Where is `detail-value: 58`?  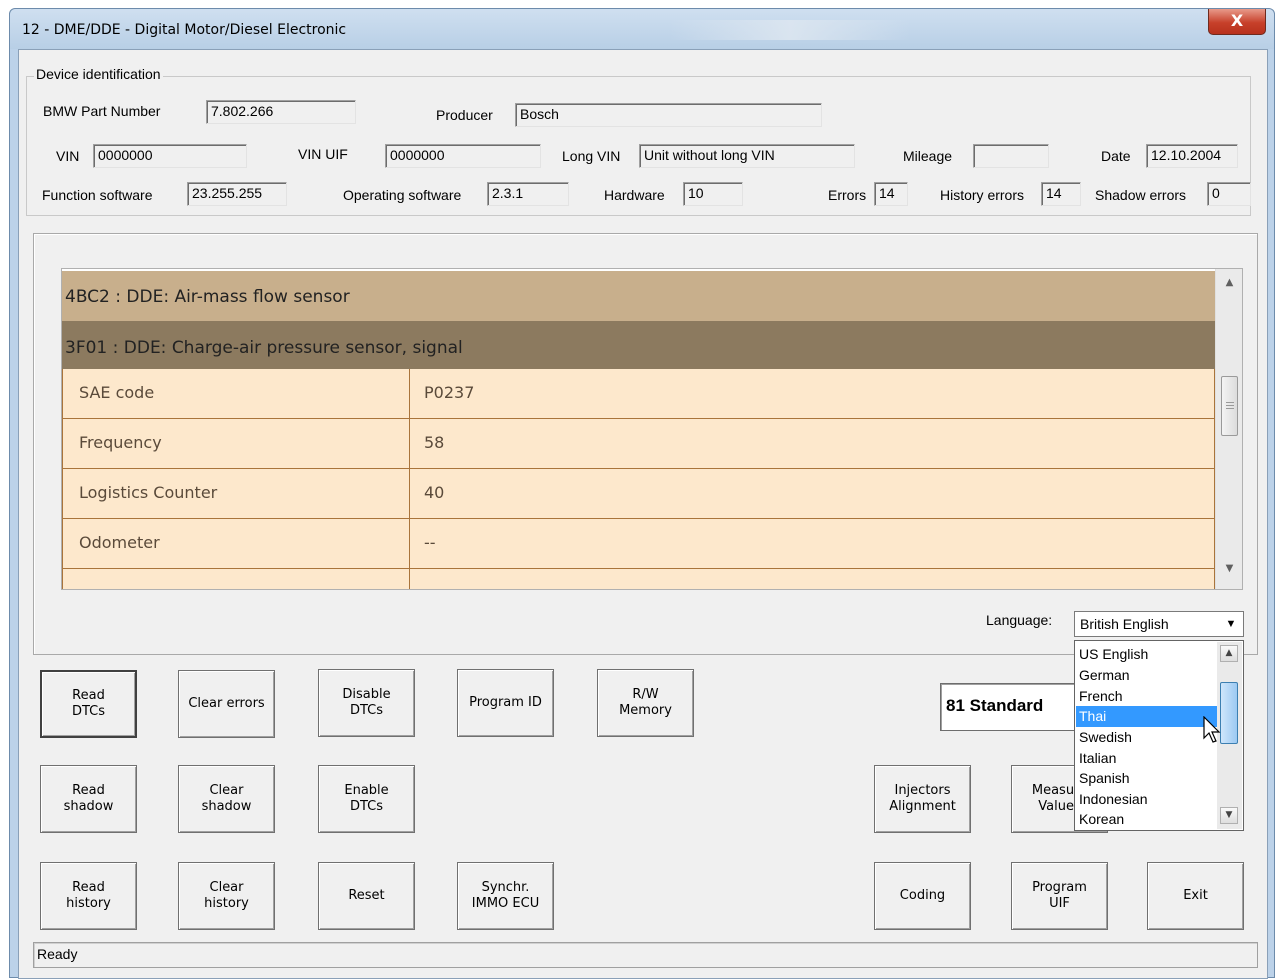 detail-value: 58 is located at coordinates (812, 444).